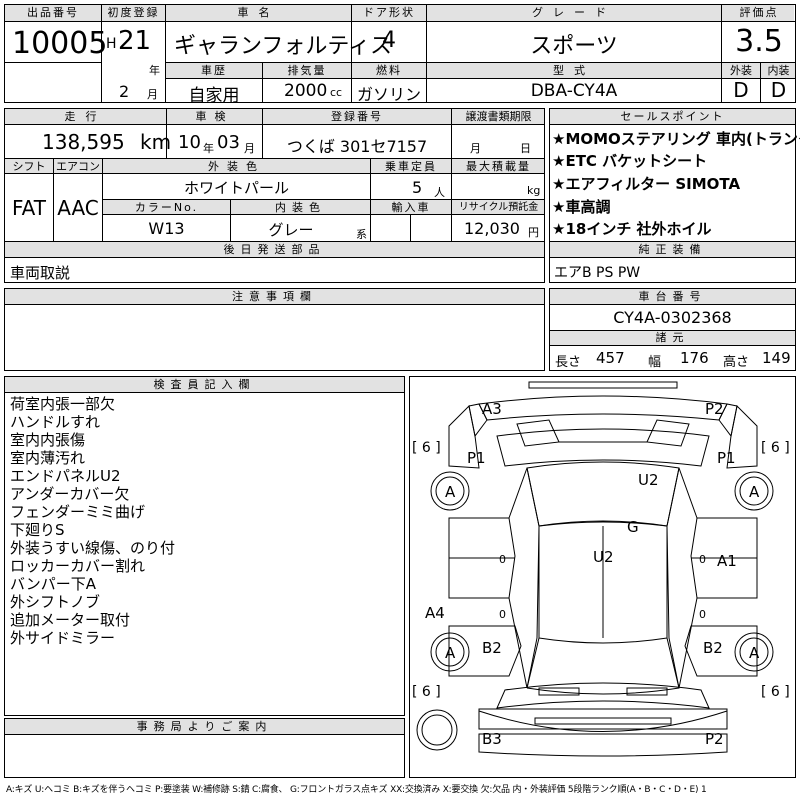  Describe the element at coordinates (60, 43) in the screenshot. I see `lot-no: 10005` at that location.